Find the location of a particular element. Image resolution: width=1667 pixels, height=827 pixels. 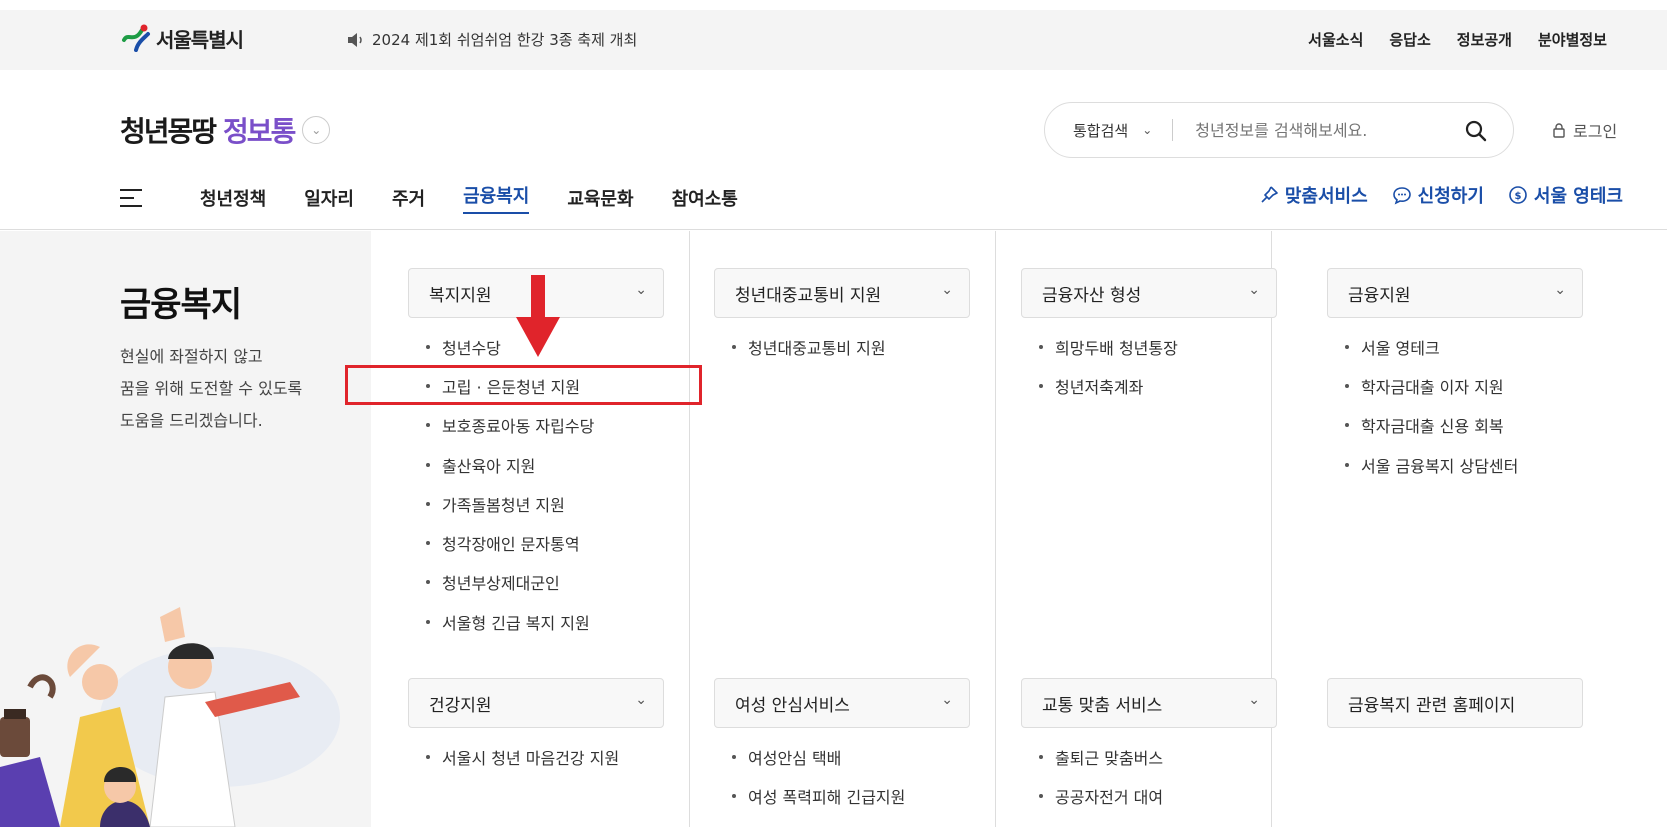

quick-apply: 신청하기 is located at coordinates (1438, 195).